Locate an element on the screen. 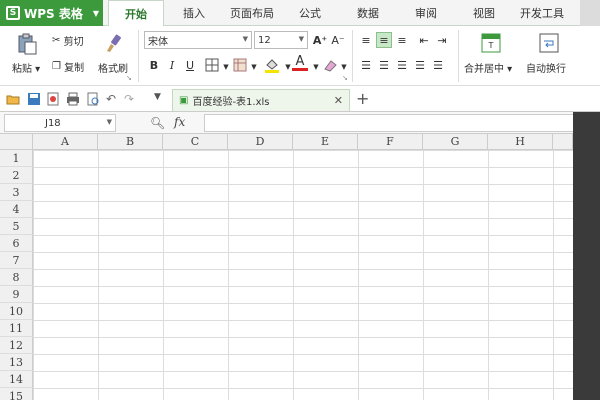 This screenshot has width=600, height=400. row-header: 10 is located at coordinates (16, 311).